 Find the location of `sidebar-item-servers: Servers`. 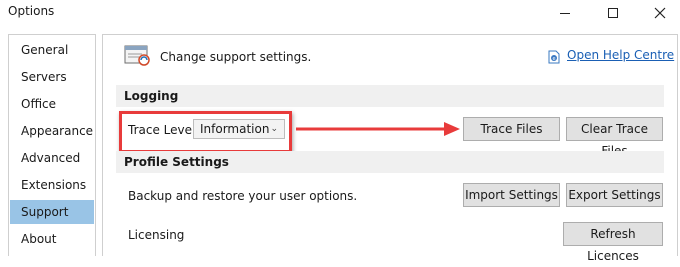

sidebar-item-servers: Servers is located at coordinates (52, 77).